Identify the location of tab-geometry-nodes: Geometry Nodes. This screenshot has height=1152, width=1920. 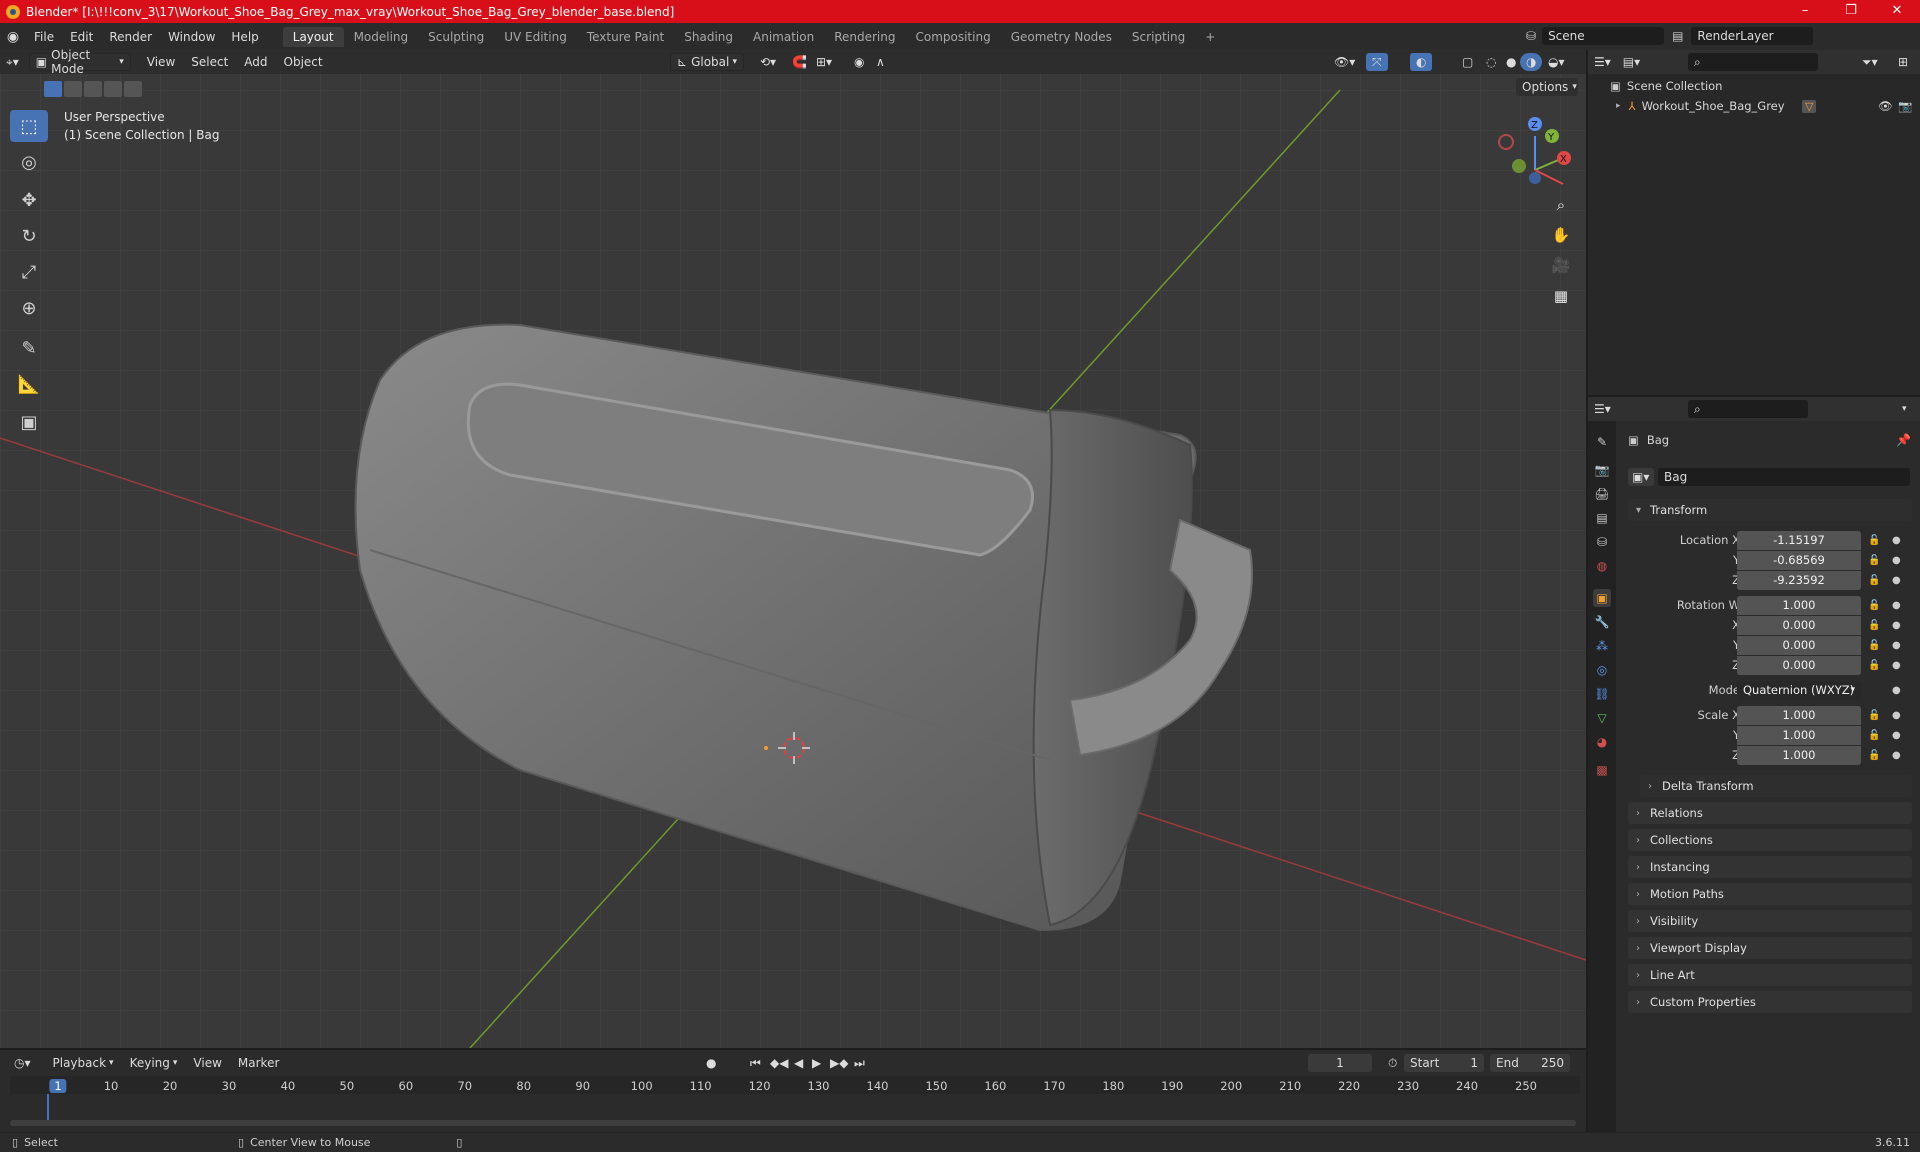
(1061, 37).